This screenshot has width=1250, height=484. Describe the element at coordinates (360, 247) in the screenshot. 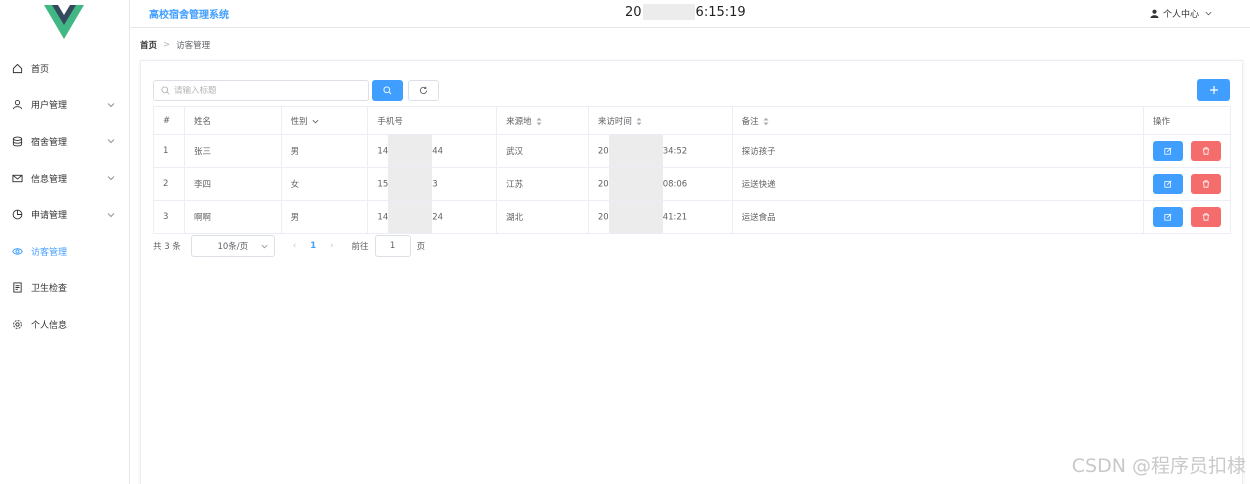

I see `goto-label: 前往` at that location.